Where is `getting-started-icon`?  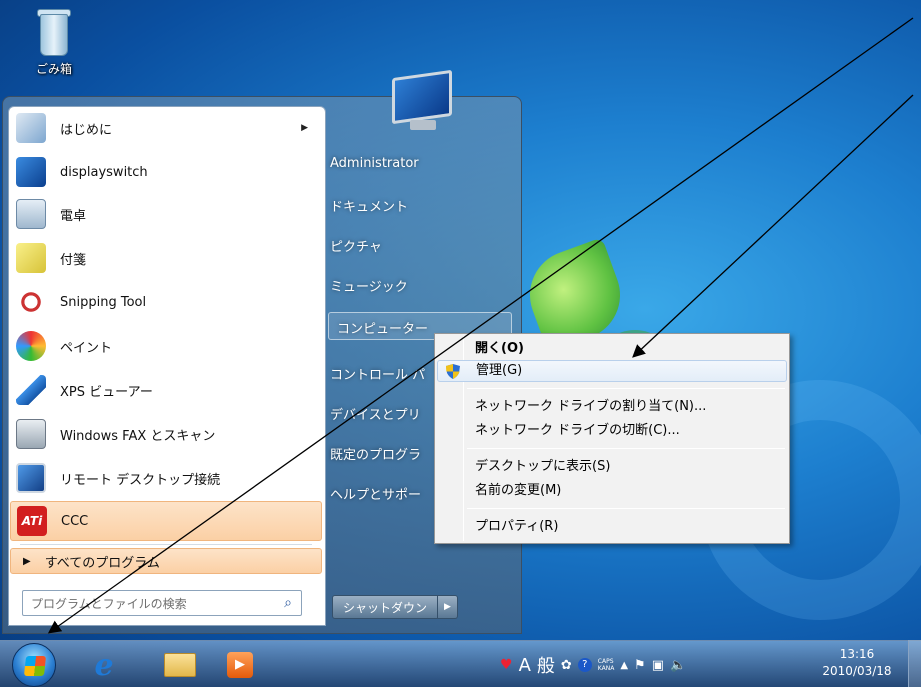
getting-started-icon is located at coordinates (31, 128).